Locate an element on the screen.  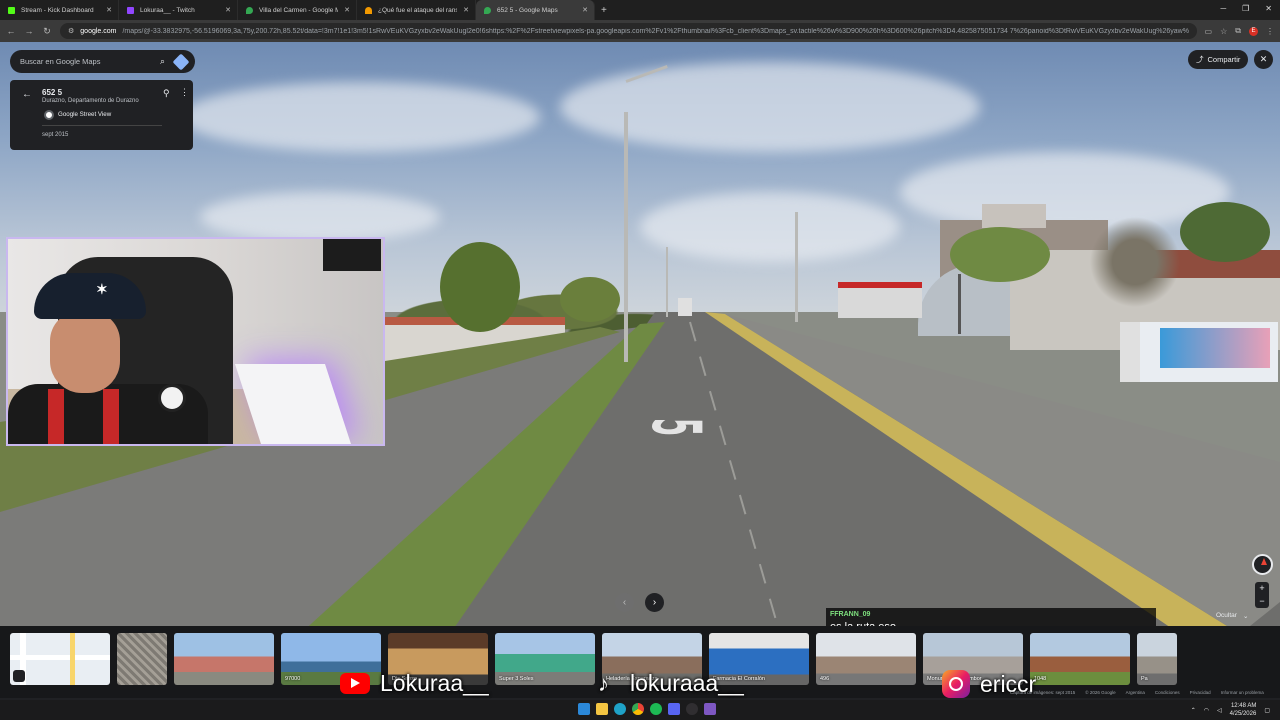
chrome-icon is located at coordinates (638, 709).